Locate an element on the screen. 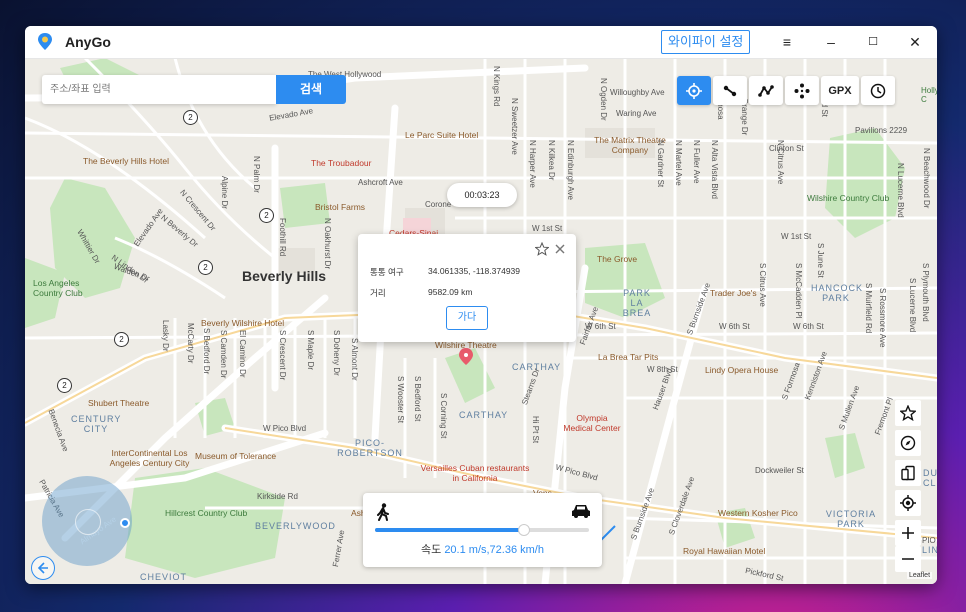 This screenshot has height=612, width=966. map-label-s-citrus: S Citrus Ave is located at coordinates (762, 285).